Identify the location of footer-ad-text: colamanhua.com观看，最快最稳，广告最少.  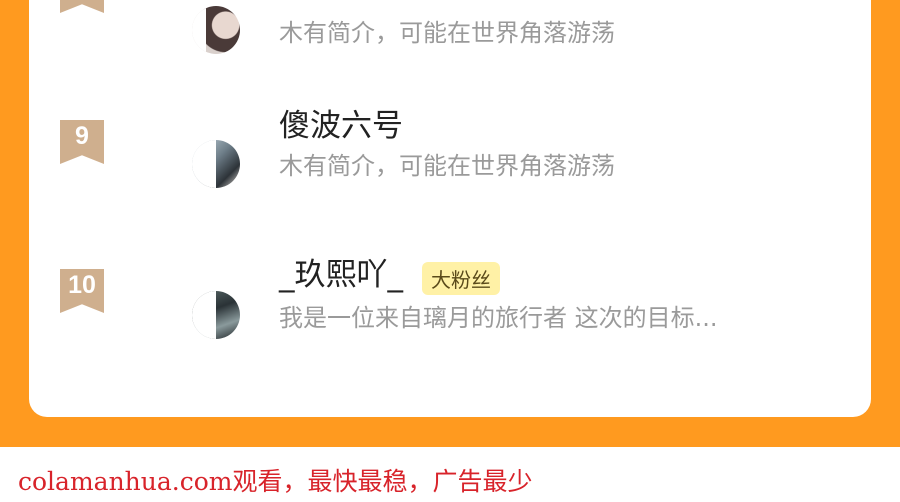
(275, 481).